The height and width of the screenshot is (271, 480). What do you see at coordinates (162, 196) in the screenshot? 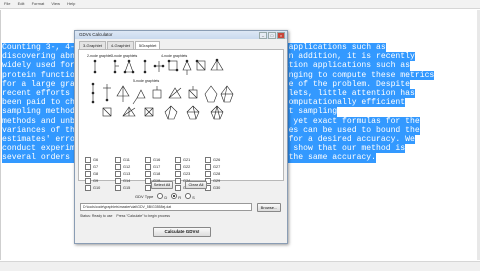
I see `gdv-radio-d: D` at bounding box center [162, 196].